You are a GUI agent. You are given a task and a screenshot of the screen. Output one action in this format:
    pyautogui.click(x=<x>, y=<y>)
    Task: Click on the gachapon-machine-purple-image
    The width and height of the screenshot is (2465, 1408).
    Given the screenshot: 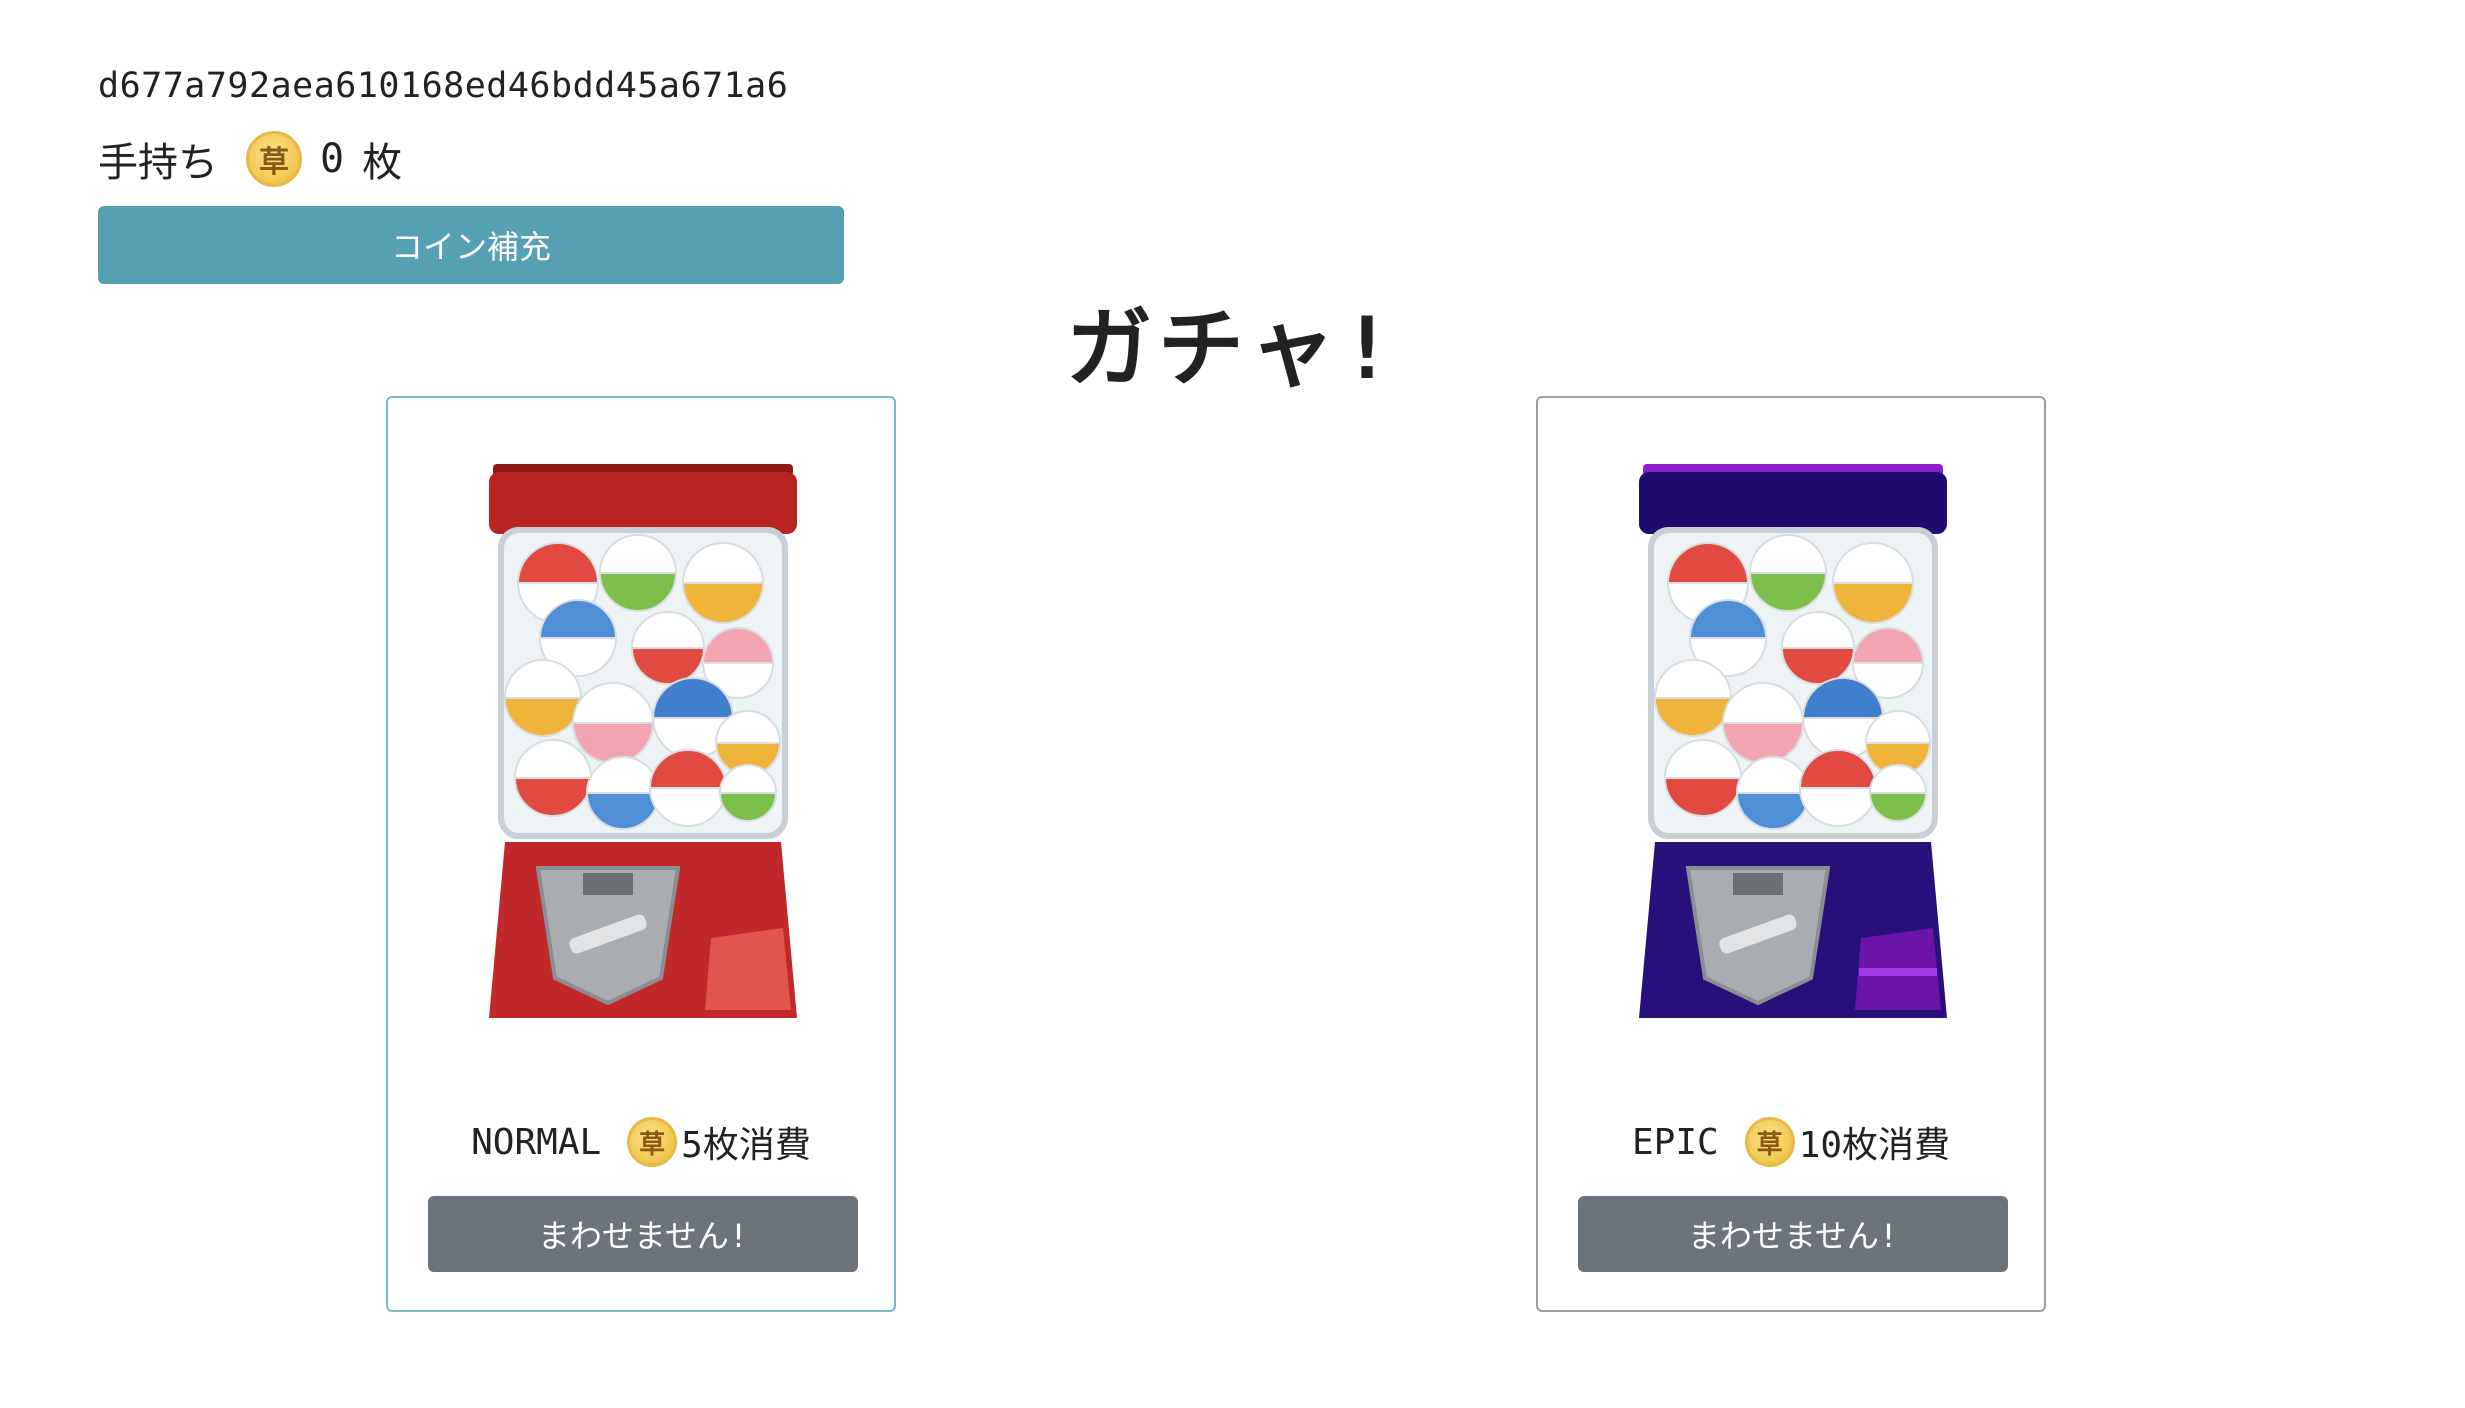 What is the action you would take?
    pyautogui.click(x=1793, y=741)
    